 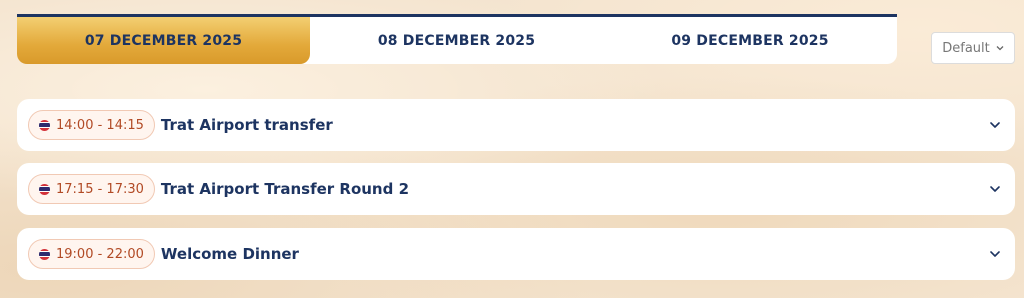 I want to click on tab-07-december-2025: 07 DECEMBER 2025, so click(x=163, y=40).